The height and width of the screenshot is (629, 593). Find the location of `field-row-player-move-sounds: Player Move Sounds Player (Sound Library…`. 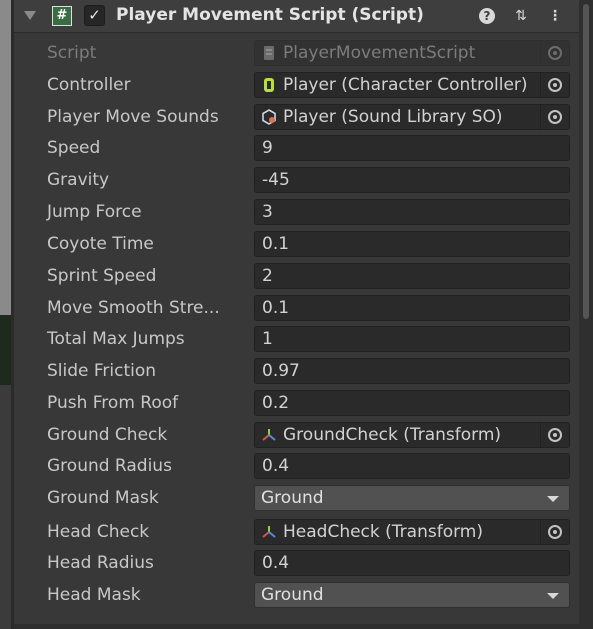

field-row-player-move-sounds: Player Move Sounds Player (Sound Library… is located at coordinates (296, 117).